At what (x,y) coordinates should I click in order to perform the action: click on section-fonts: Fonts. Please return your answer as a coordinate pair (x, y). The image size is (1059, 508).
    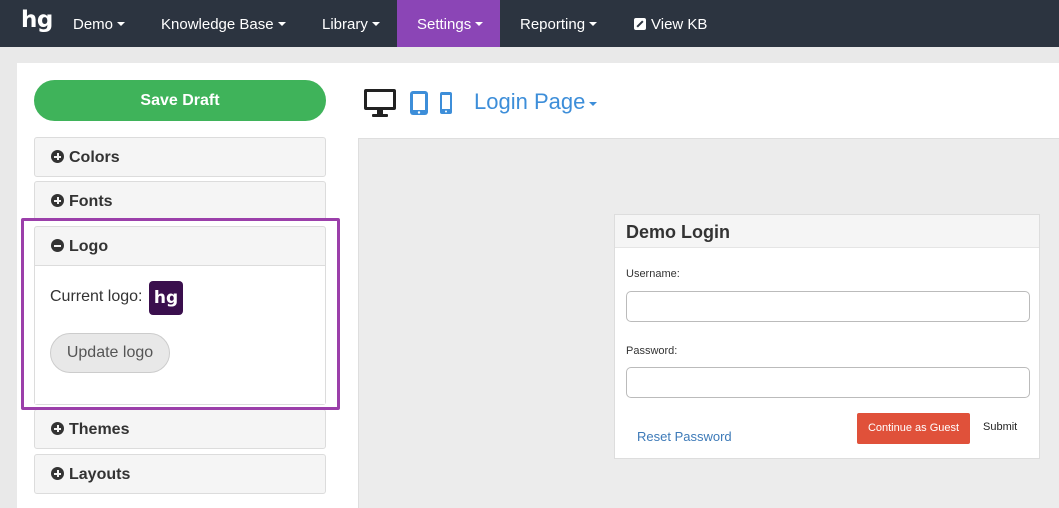
    Looking at the image, I should click on (180, 201).